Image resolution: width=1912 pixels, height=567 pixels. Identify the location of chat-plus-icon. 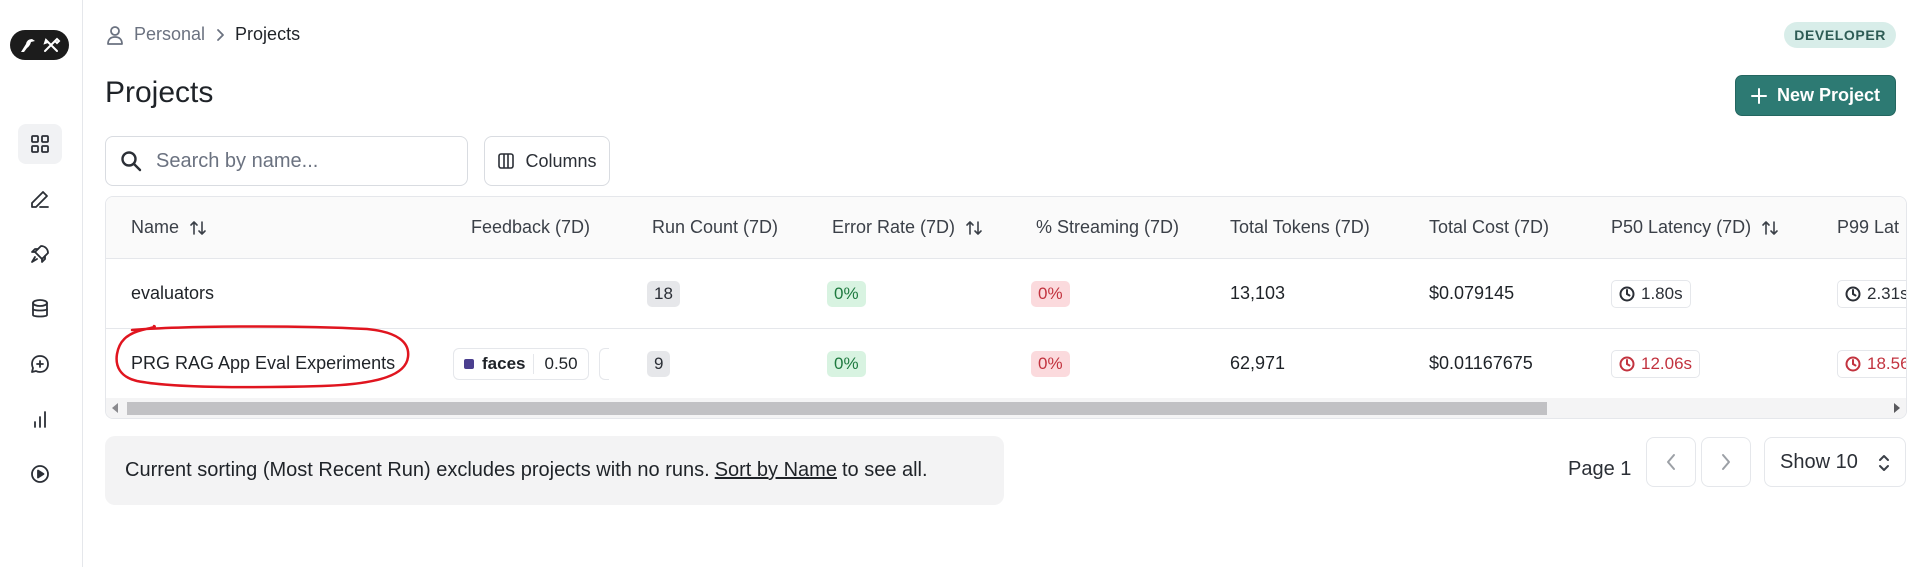
(40, 364).